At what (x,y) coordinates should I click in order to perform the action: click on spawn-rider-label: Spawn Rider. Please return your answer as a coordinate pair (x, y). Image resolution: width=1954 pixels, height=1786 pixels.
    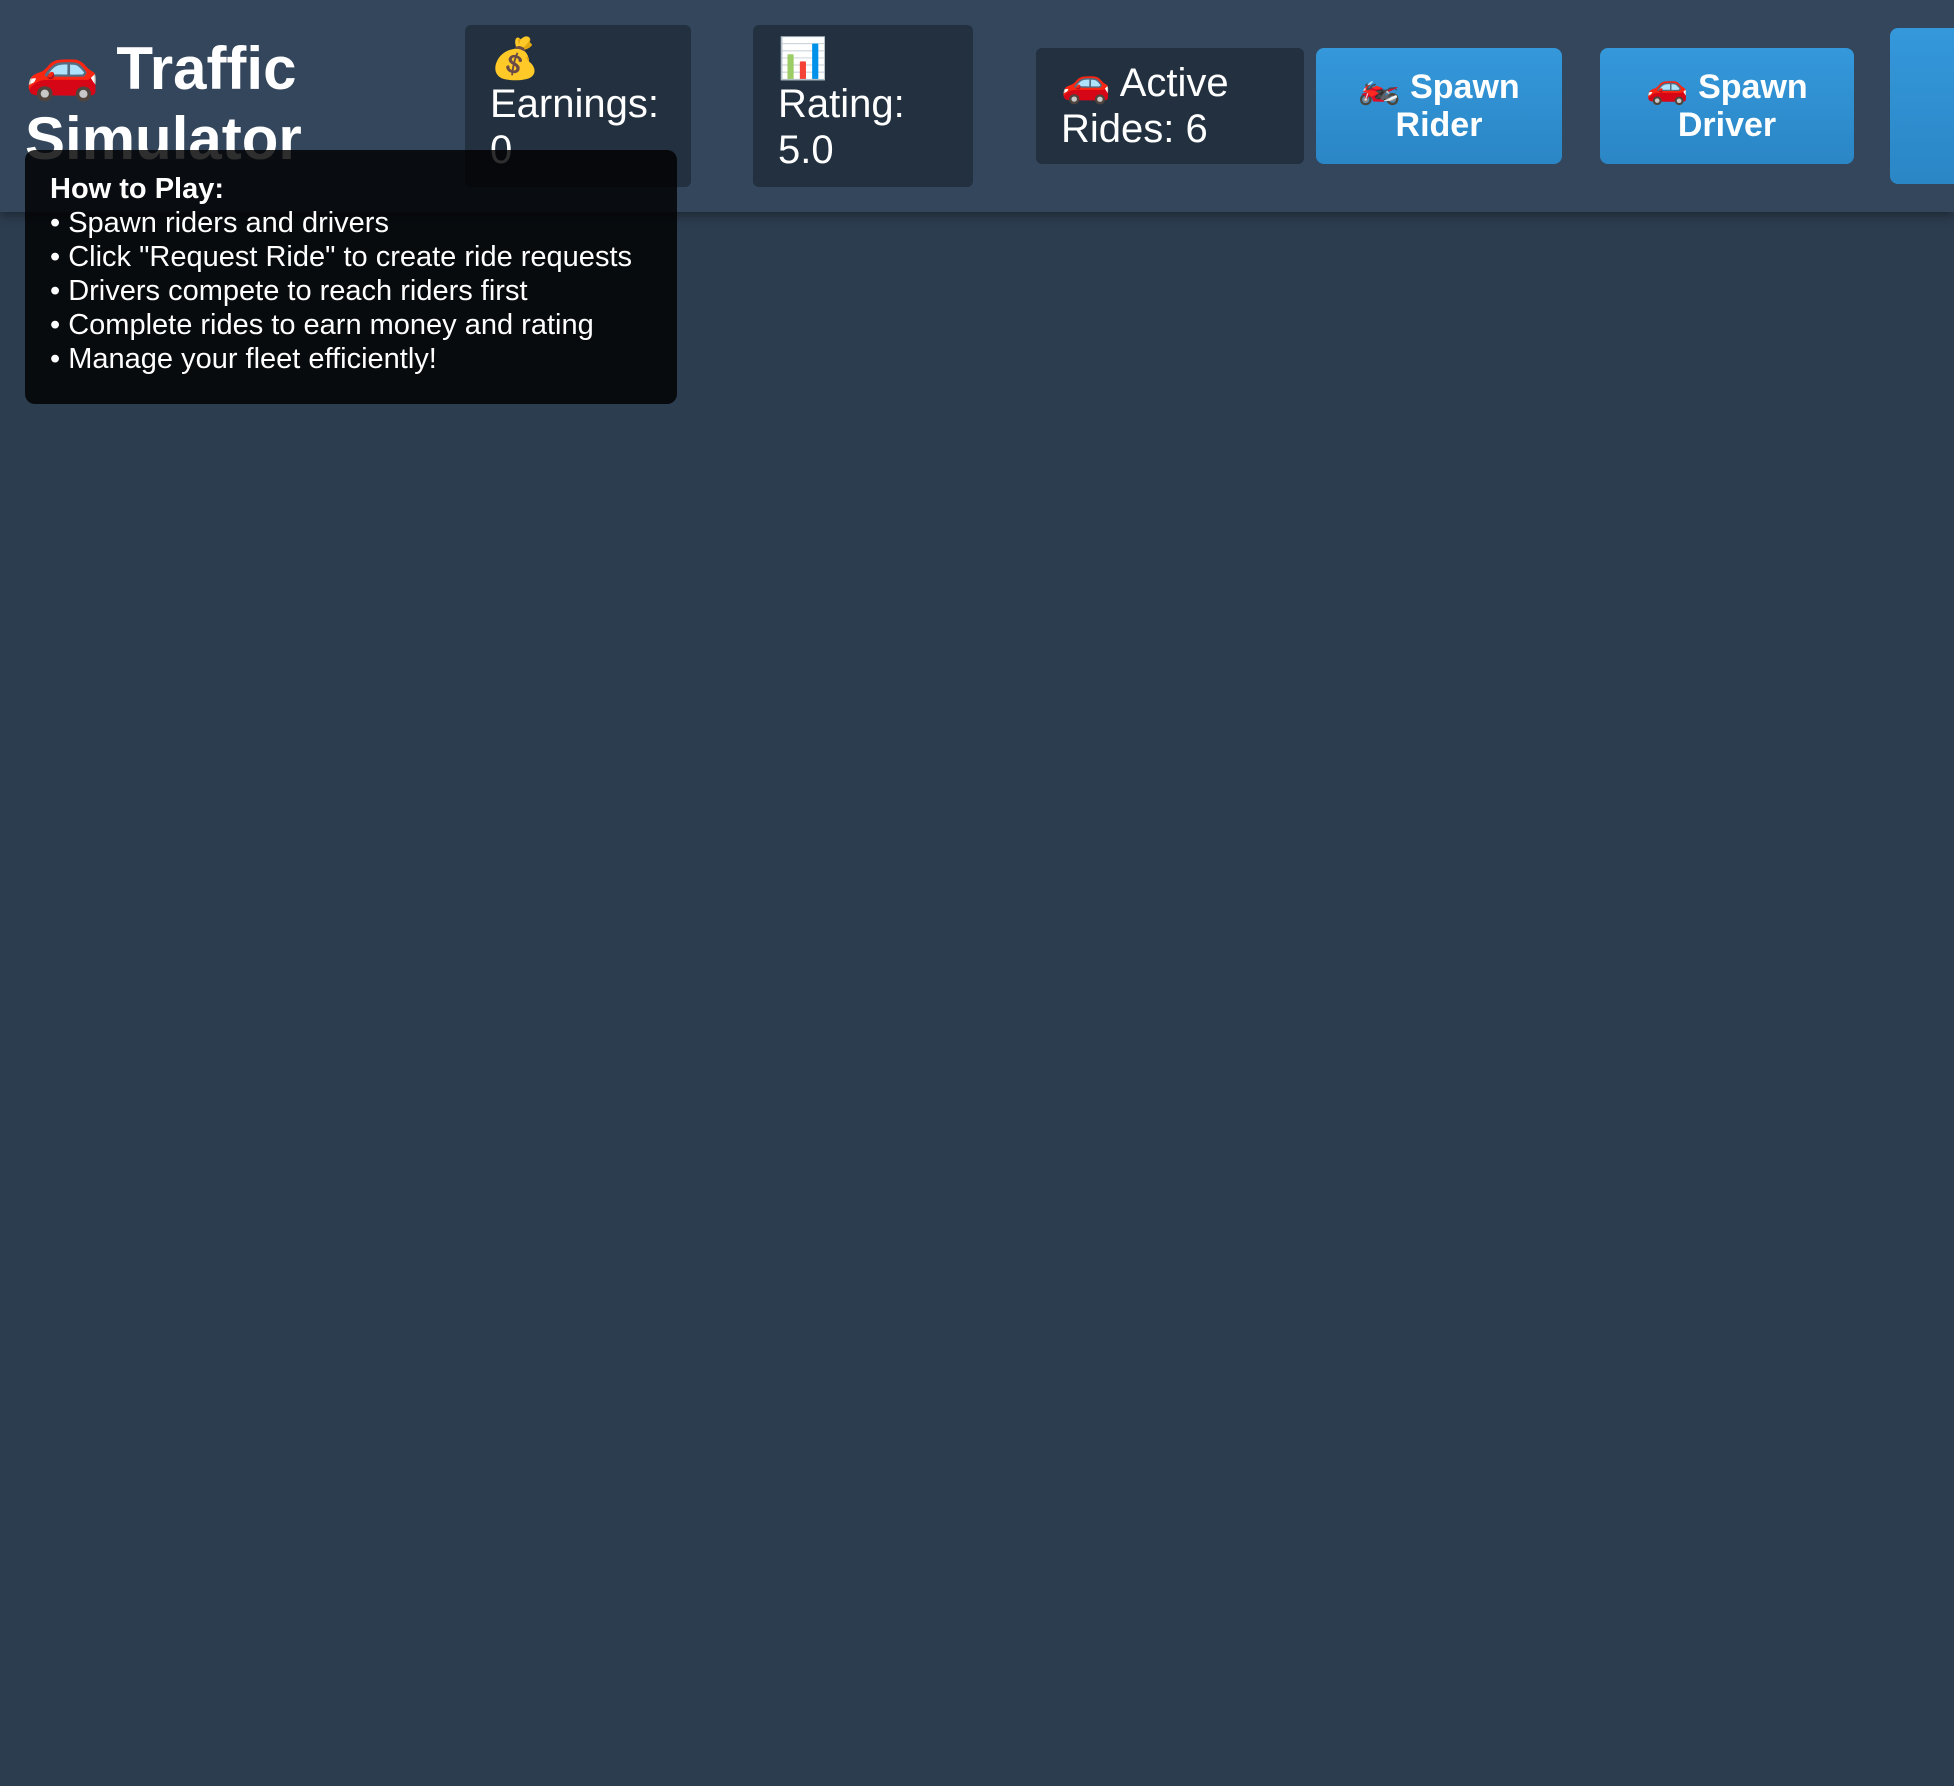
    Looking at the image, I should click on (1457, 106).